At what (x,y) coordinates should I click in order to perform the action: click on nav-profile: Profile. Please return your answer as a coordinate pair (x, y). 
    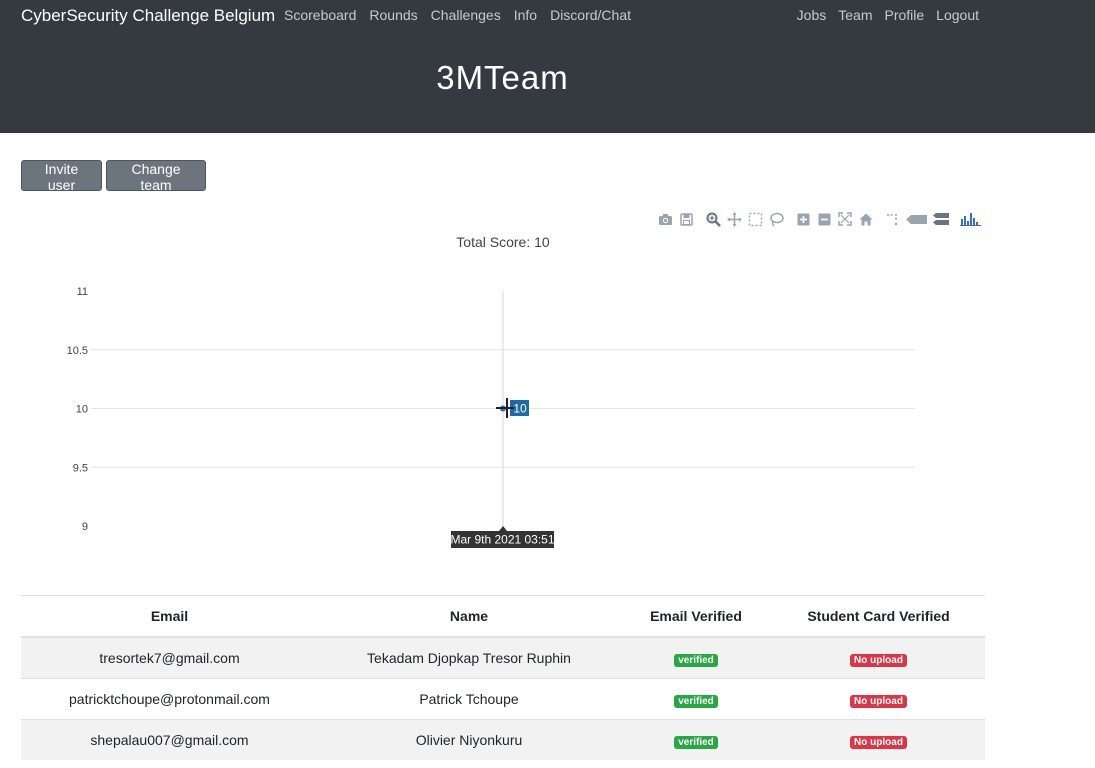
    Looking at the image, I should click on (904, 15).